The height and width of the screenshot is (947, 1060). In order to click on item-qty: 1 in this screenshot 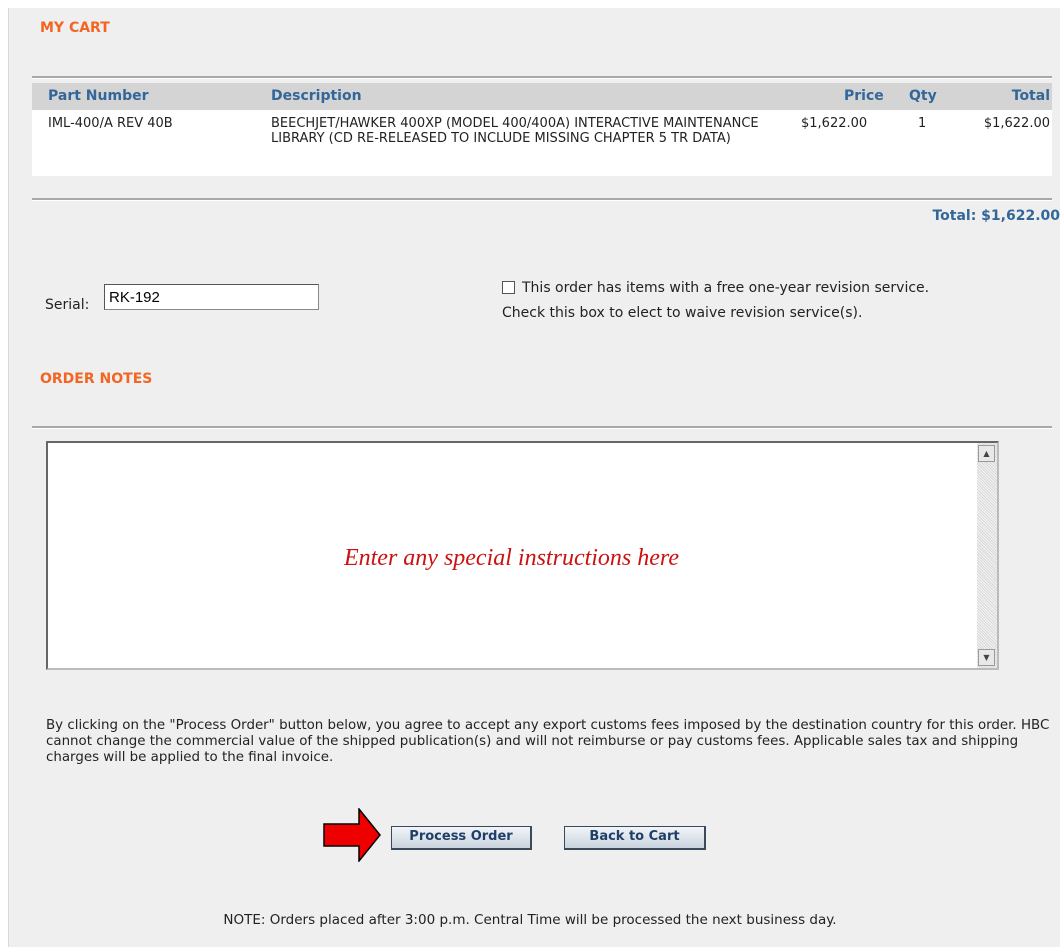, I will do `click(922, 123)`.